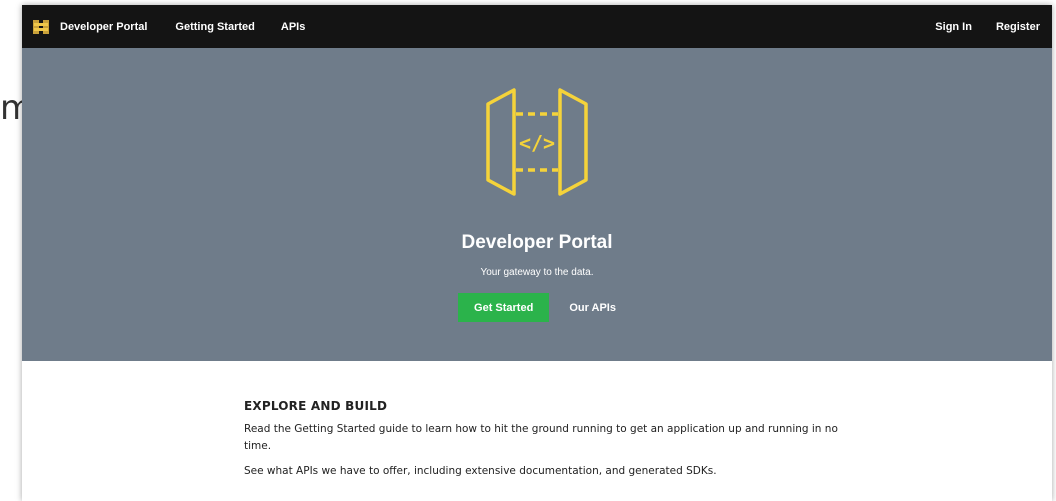 The width and height of the screenshot is (1056, 501). I want to click on brand: Developer Portal, so click(89, 27).